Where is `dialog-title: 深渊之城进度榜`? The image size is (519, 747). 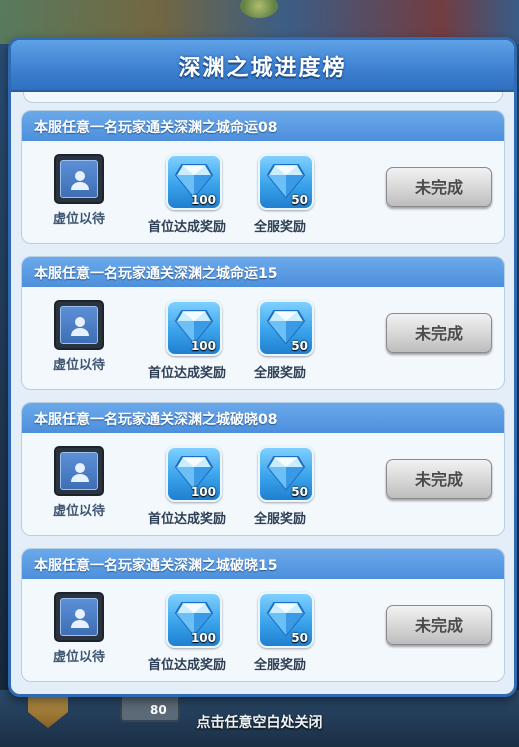 dialog-title: 深渊之城进度榜 is located at coordinates (262, 68).